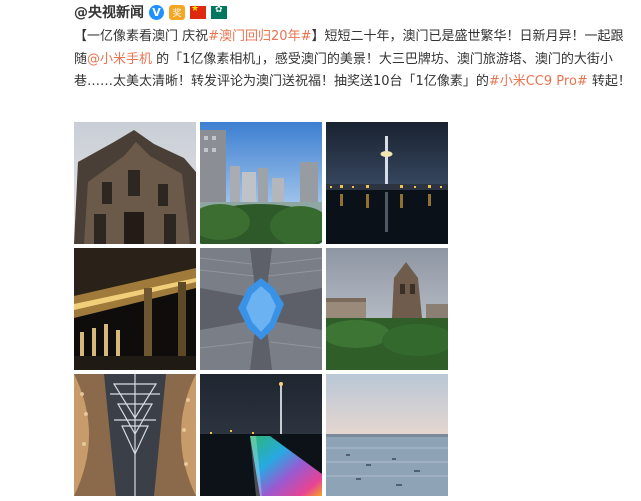 The width and height of the screenshot is (641, 501). Describe the element at coordinates (259, 36) in the screenshot. I see `hashtag-macau-return: #澳门回归20年#` at that location.